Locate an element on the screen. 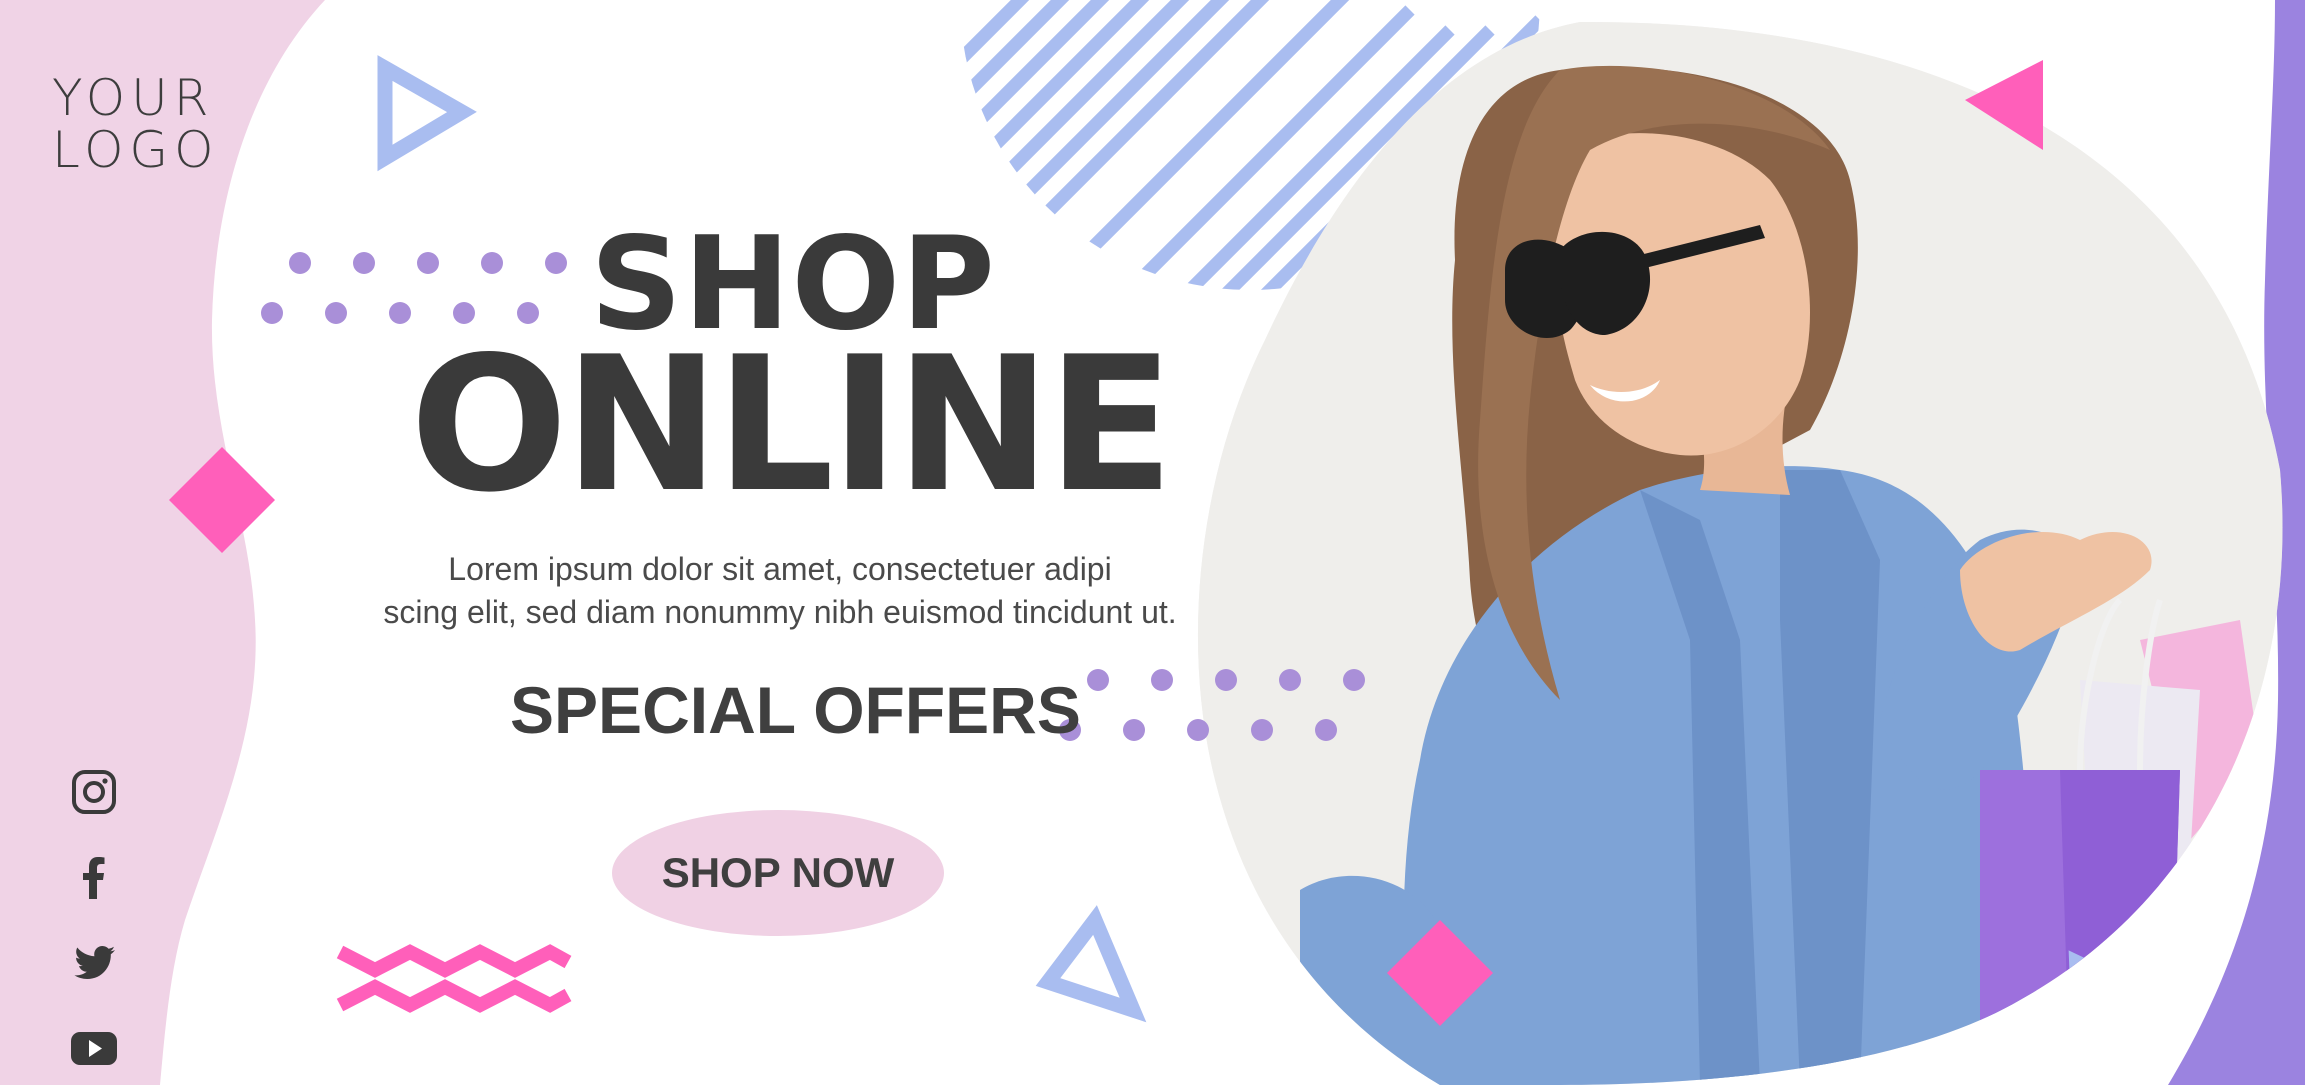 Image resolution: width=2305 pixels, height=1085 pixels. youtube-icon is located at coordinates (94, 1048).